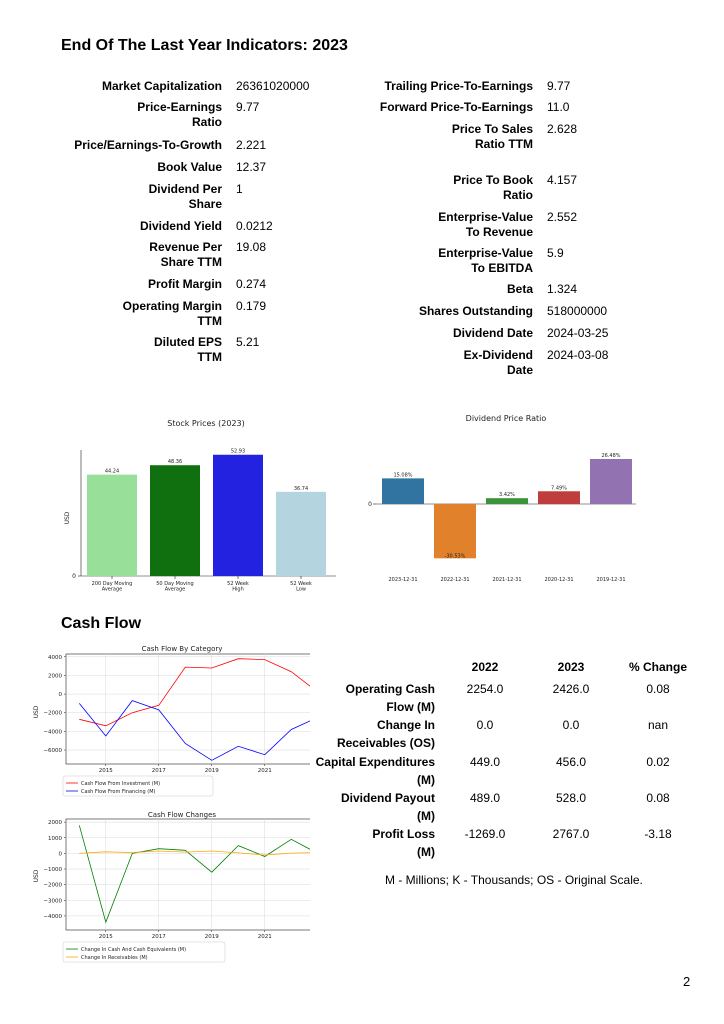 The width and height of the screenshot is (724, 1024). I want to click on cash-flow-heading: Cash Flow, so click(101, 623).